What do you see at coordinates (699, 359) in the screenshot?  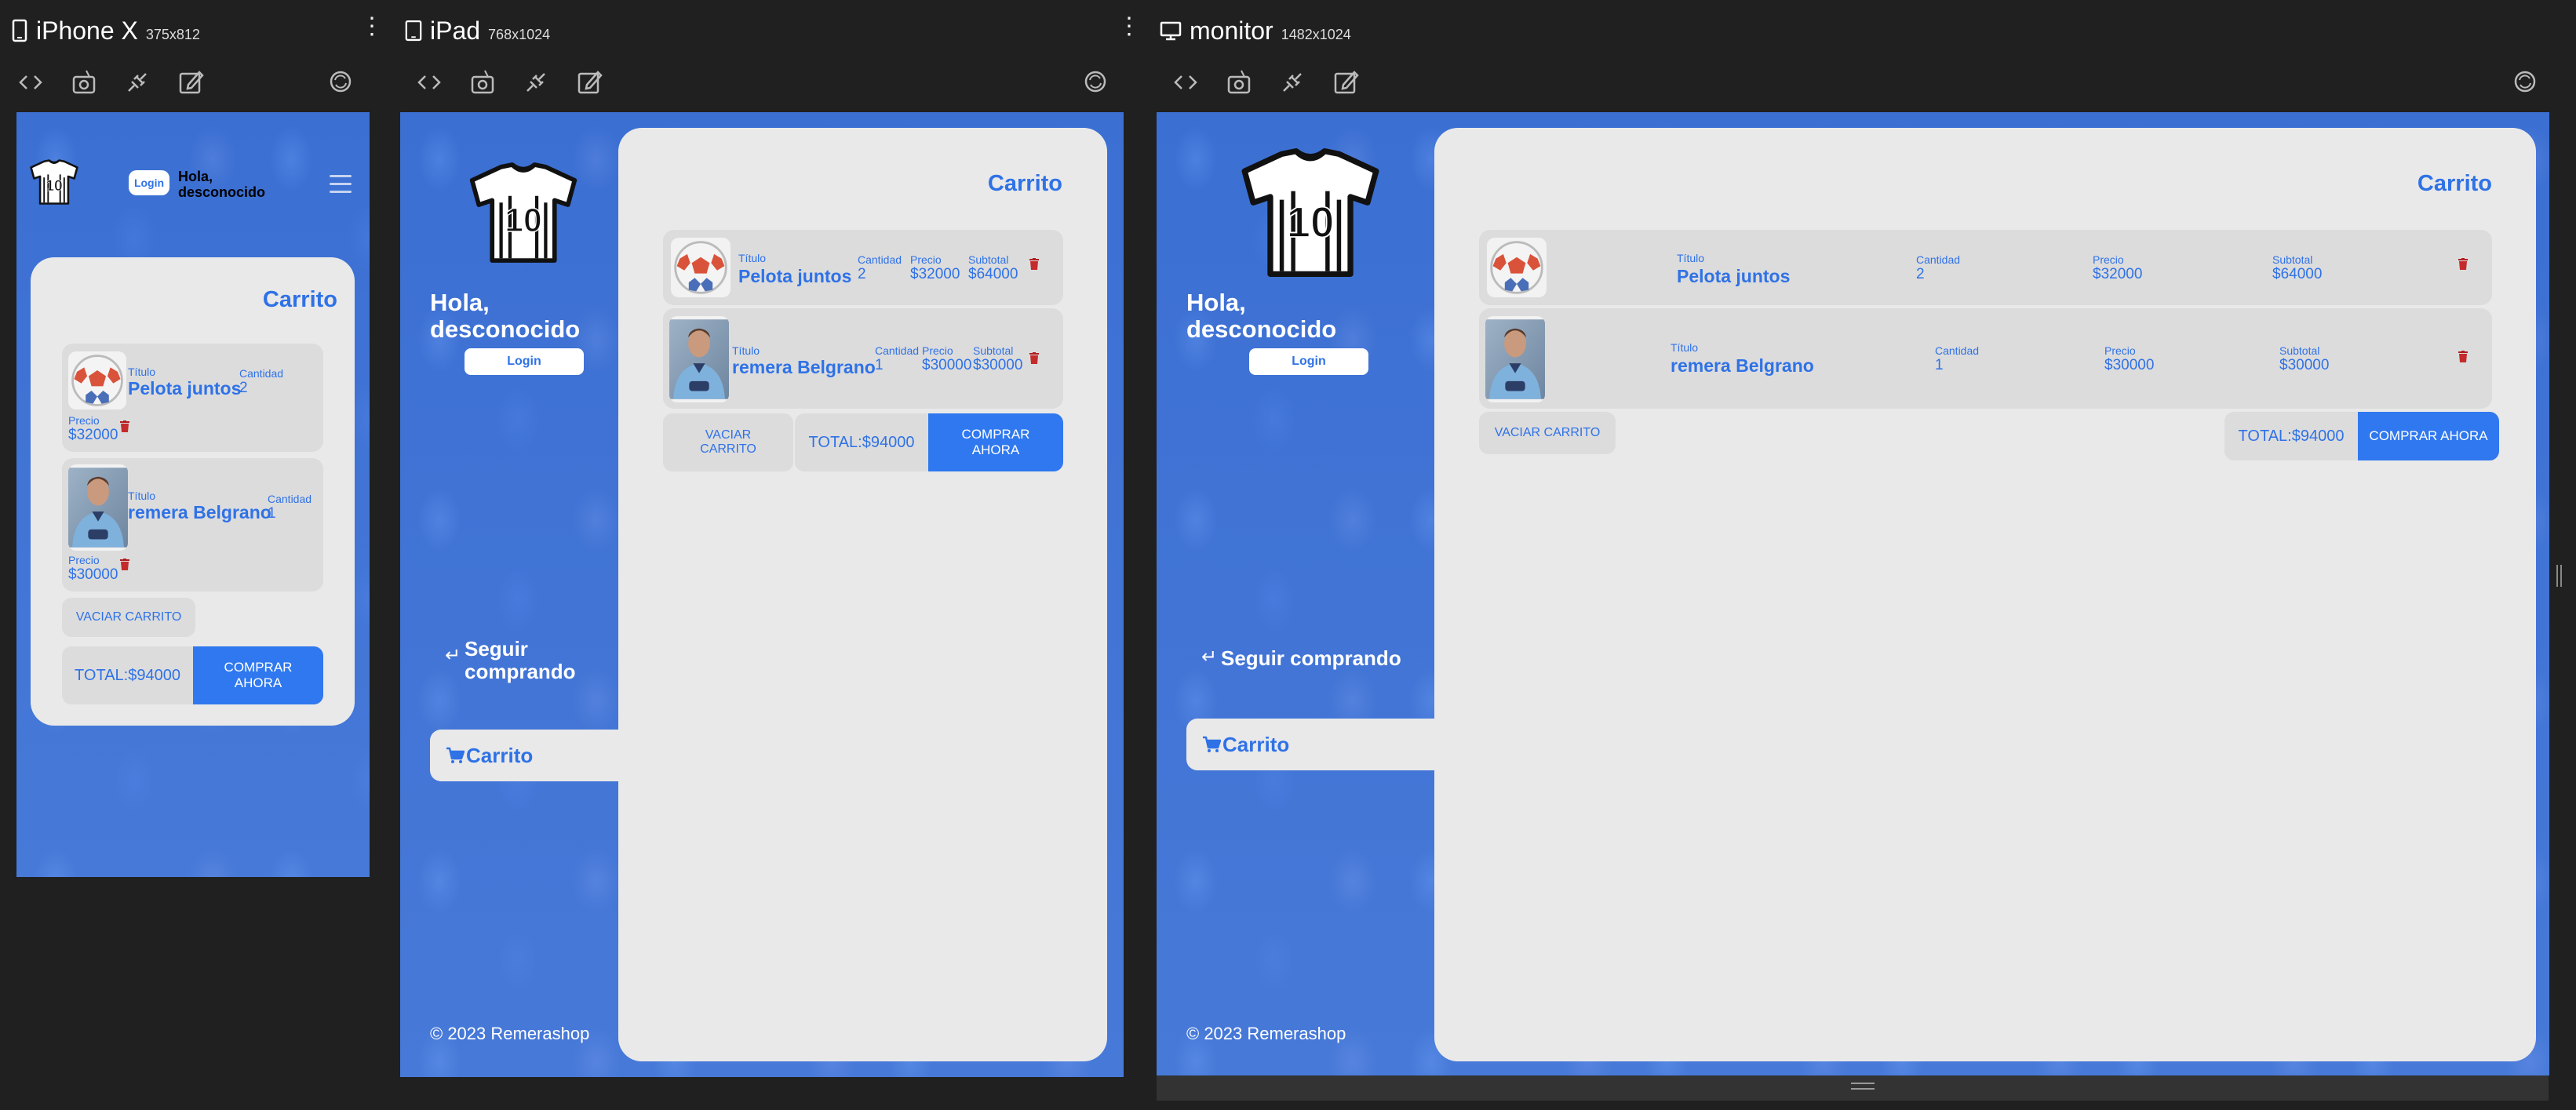 I see `product-image` at bounding box center [699, 359].